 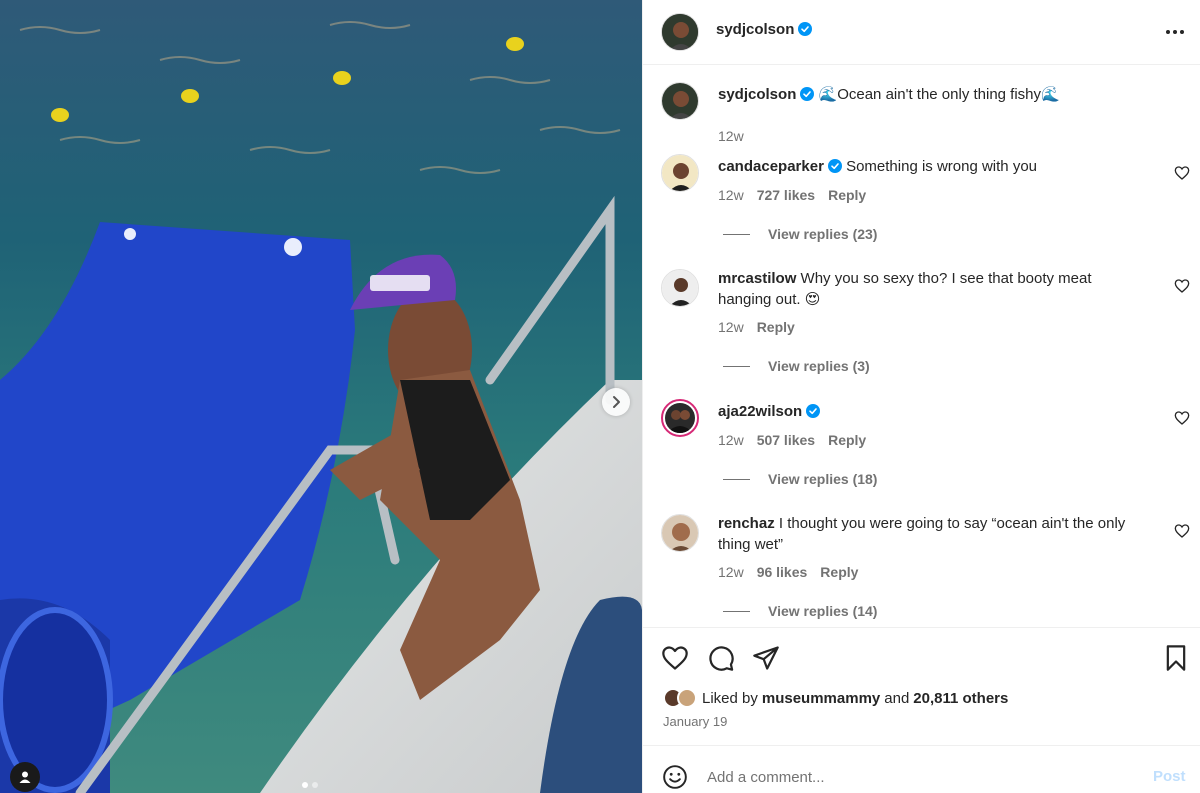 What do you see at coordinates (730, 698) in the screenshot?
I see `likes-prefix: Liked by` at bounding box center [730, 698].